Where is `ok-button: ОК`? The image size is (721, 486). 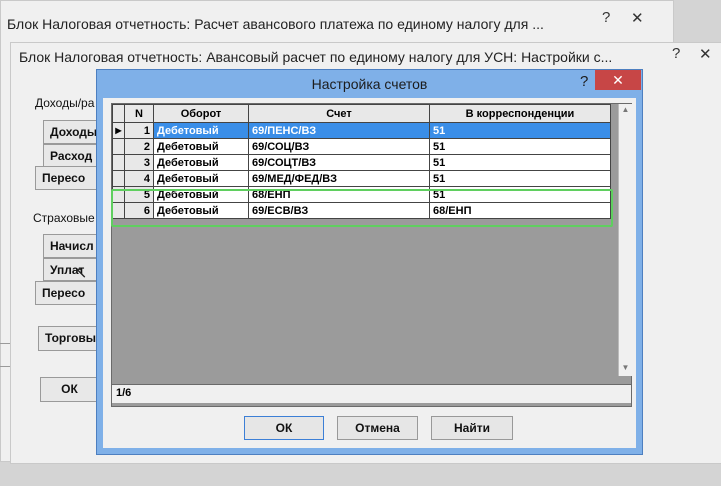 ok-button: ОК is located at coordinates (284, 428).